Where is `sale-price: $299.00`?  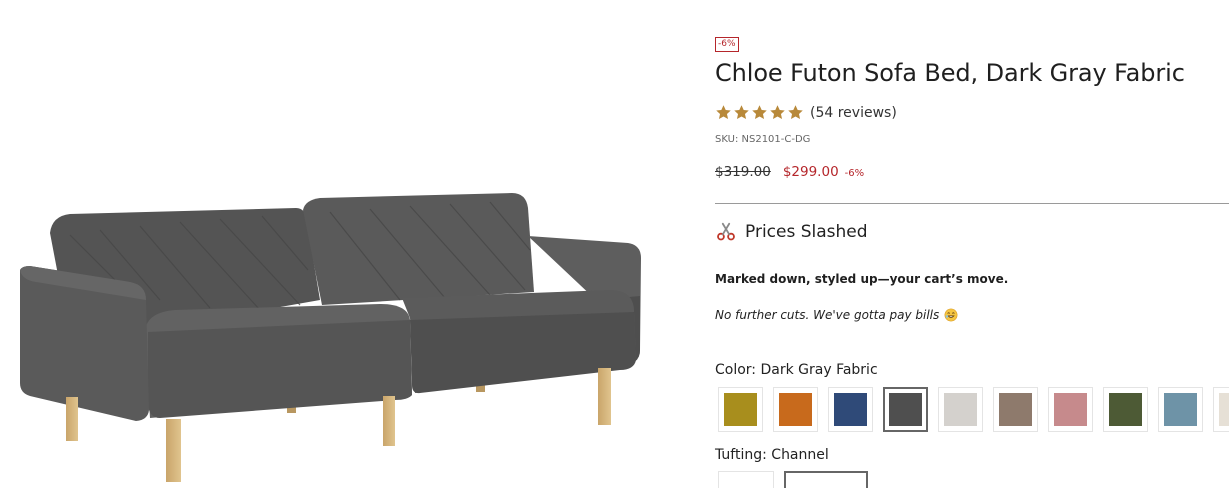
sale-price: $299.00 is located at coordinates (810, 172).